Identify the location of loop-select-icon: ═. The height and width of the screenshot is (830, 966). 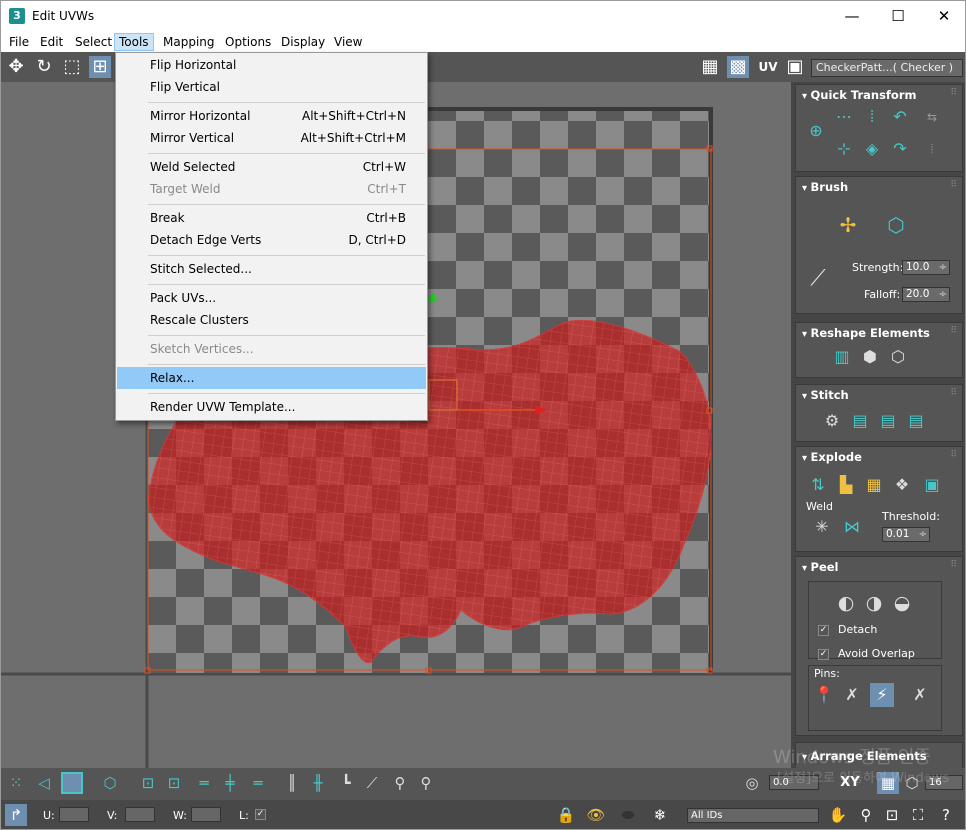
(258, 783).